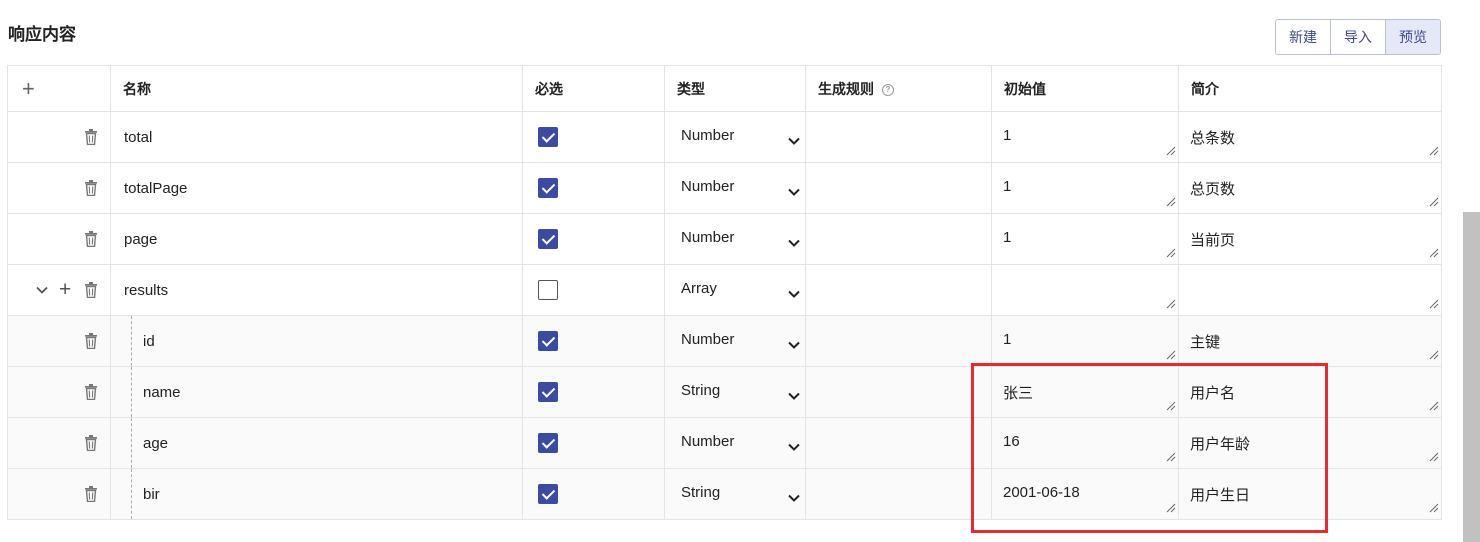  I want to click on field-name-cell: age, so click(316, 443).